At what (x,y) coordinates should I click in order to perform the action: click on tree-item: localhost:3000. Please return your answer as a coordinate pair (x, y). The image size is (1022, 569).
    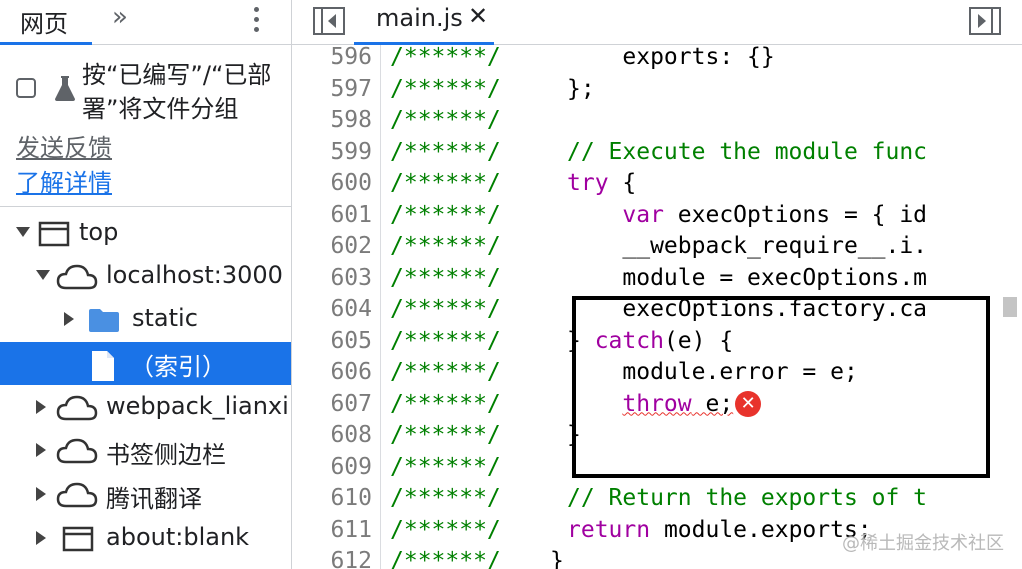
    Looking at the image, I should click on (145, 277).